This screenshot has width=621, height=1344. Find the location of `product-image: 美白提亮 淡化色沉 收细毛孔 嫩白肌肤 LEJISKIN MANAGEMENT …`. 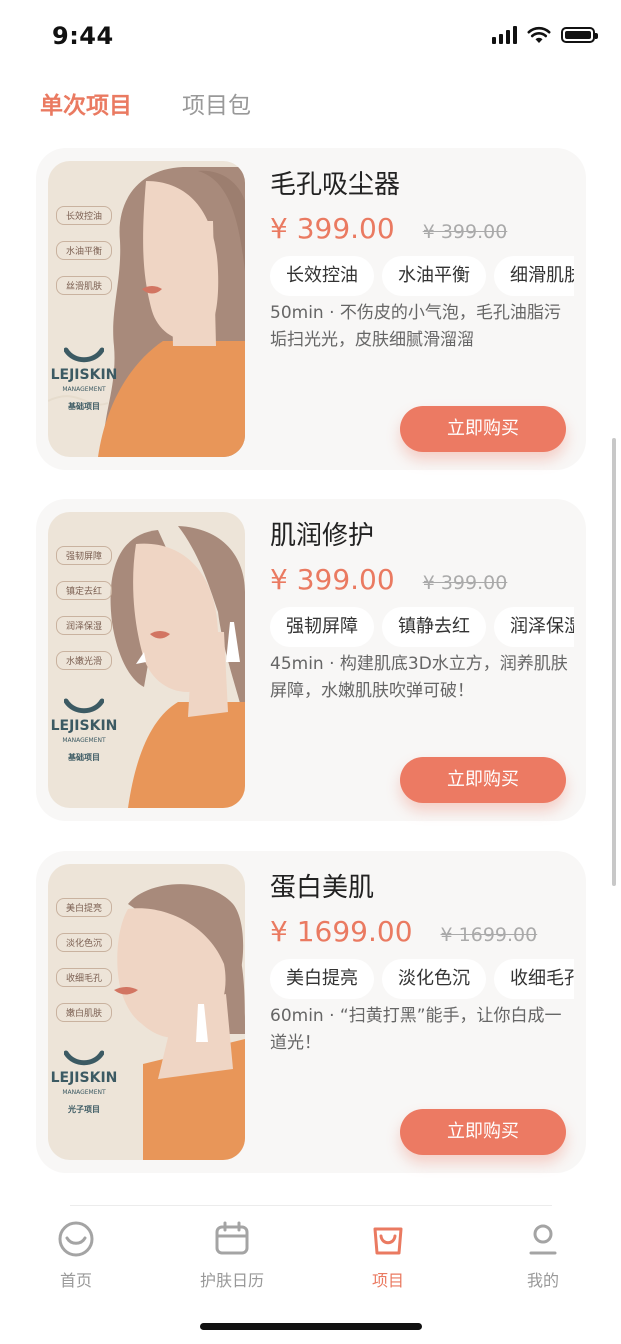

product-image: 美白提亮 淡化色沉 收细毛孔 嫩白肌肤 LEJISKIN MANAGEMENT … is located at coordinates (146, 1012).